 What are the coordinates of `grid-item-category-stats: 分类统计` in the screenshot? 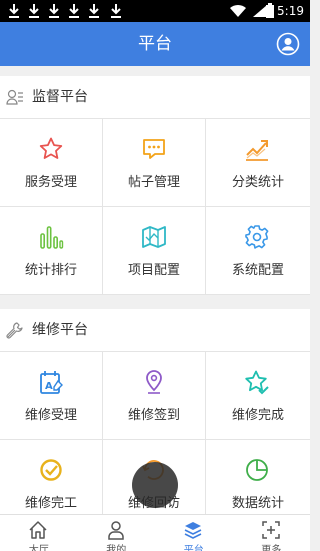 It's located at (258, 163).